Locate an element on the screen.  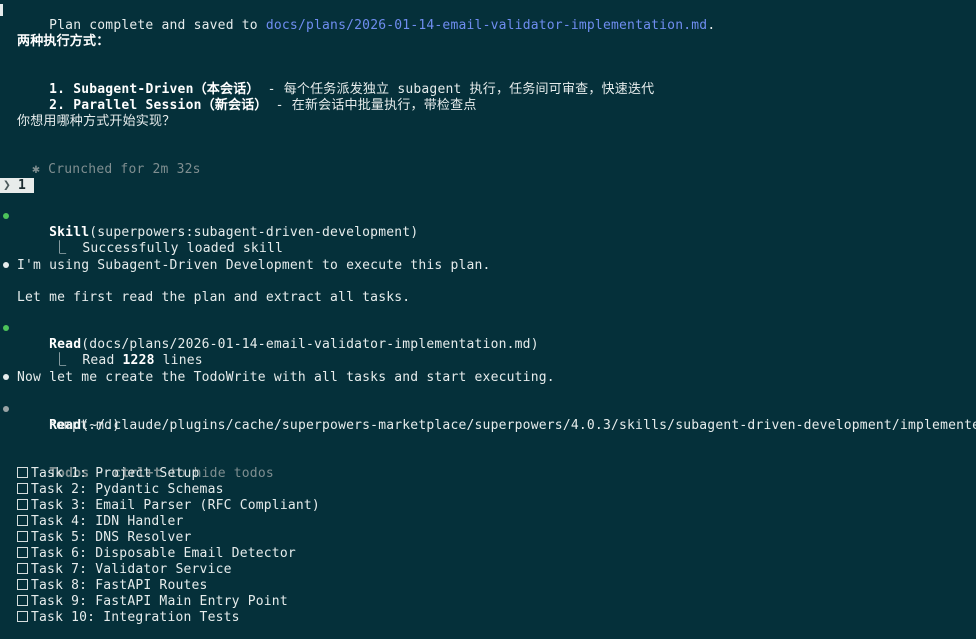
tool-result-suffix: lines is located at coordinates (178, 360).